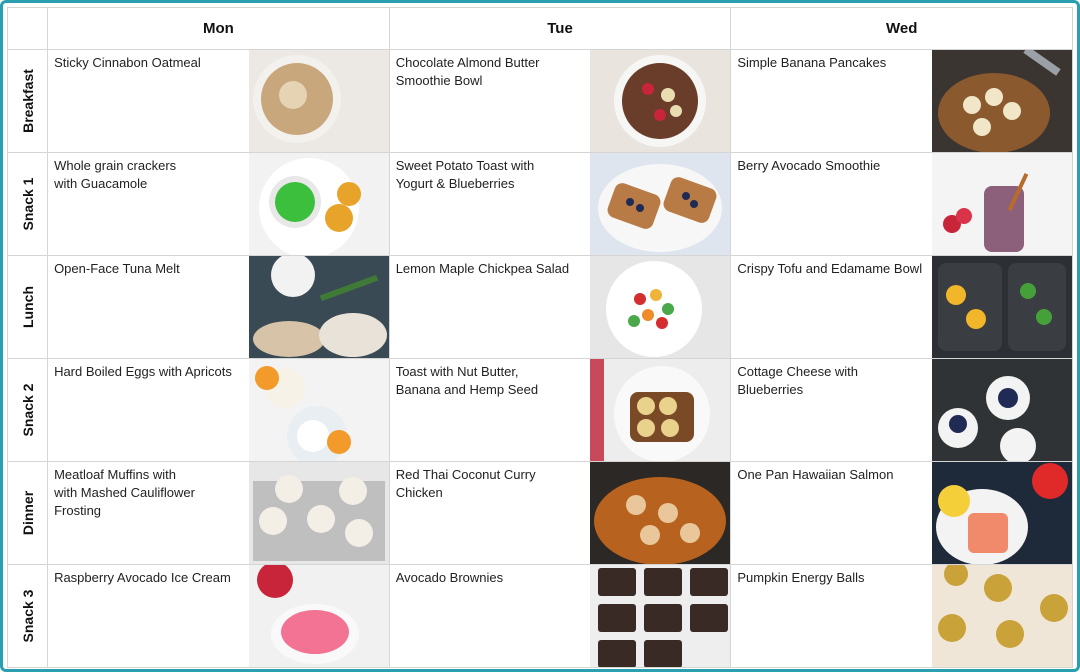 Image resolution: width=1080 pixels, height=672 pixels. What do you see at coordinates (465, 165) in the screenshot?
I see `recipe-title-line: Sweet Potato Toast with` at bounding box center [465, 165].